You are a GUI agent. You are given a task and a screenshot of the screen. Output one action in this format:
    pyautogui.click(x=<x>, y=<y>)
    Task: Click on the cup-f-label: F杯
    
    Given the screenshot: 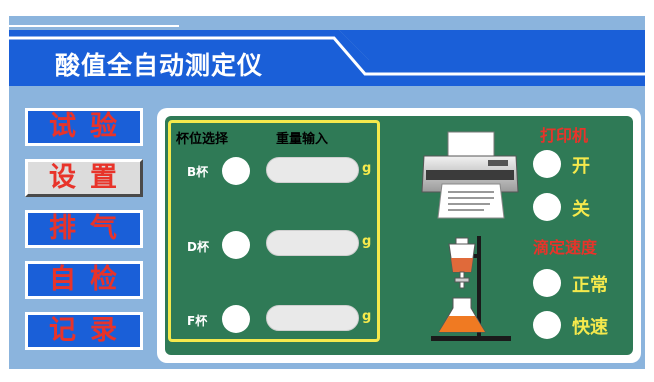 What is the action you would take?
    pyautogui.click(x=197, y=321)
    